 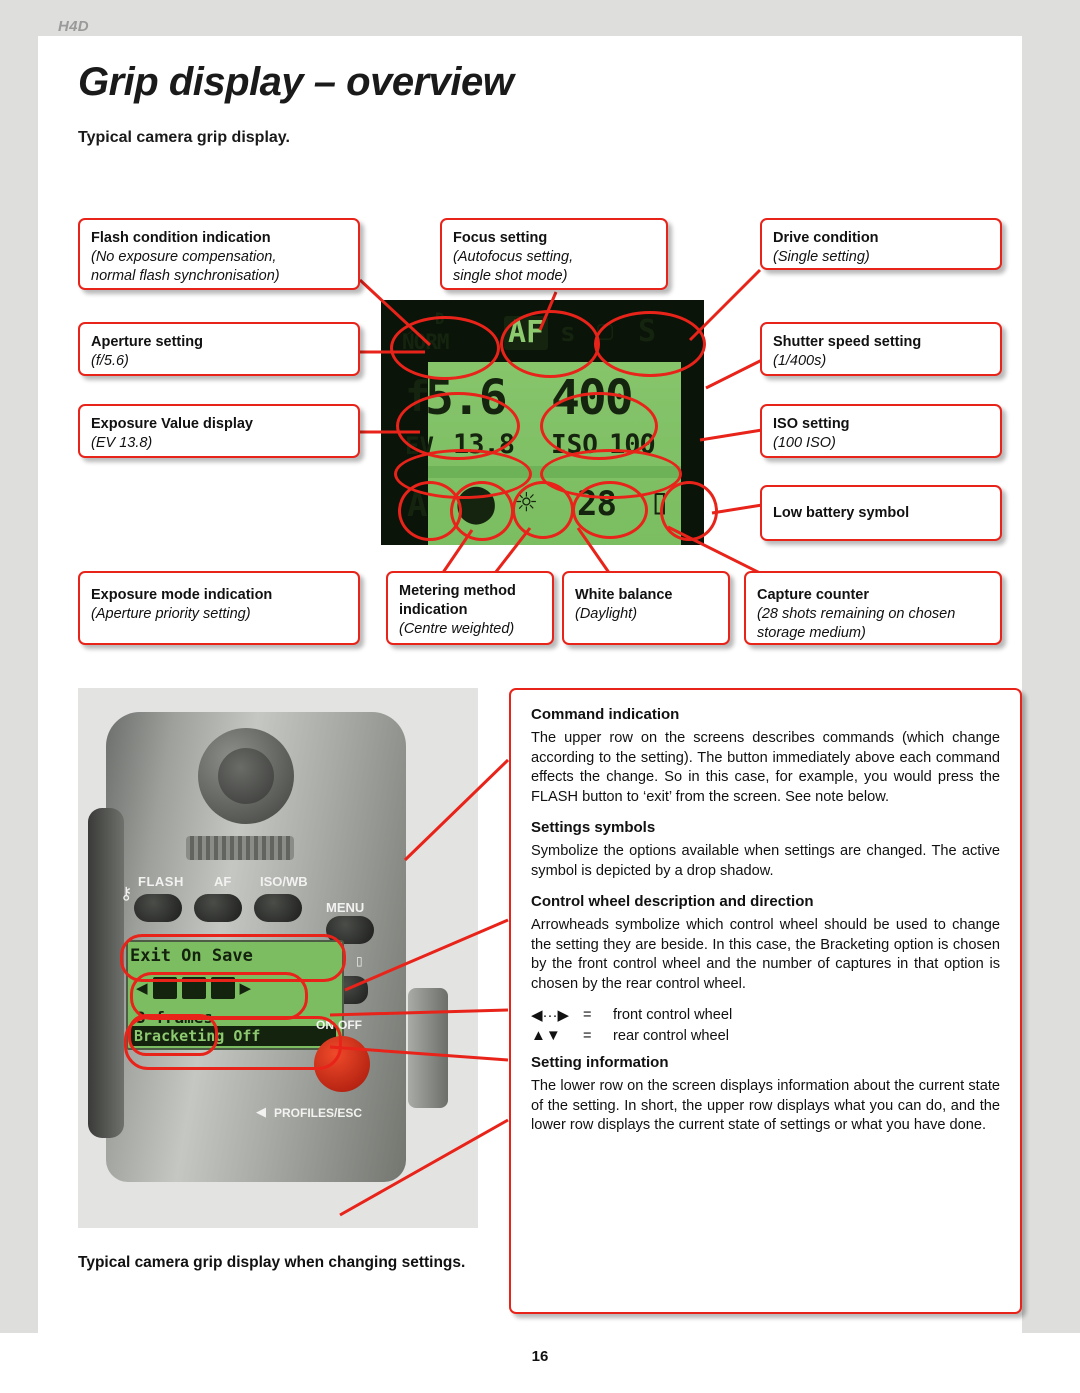 I want to click on callout-sub: (Single setting), so click(x=821, y=257).